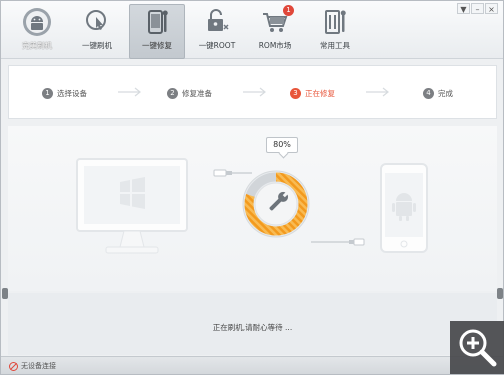 This screenshot has width=504, height=376. What do you see at coordinates (288, 10) in the screenshot?
I see `notification-badge: 1` at bounding box center [288, 10].